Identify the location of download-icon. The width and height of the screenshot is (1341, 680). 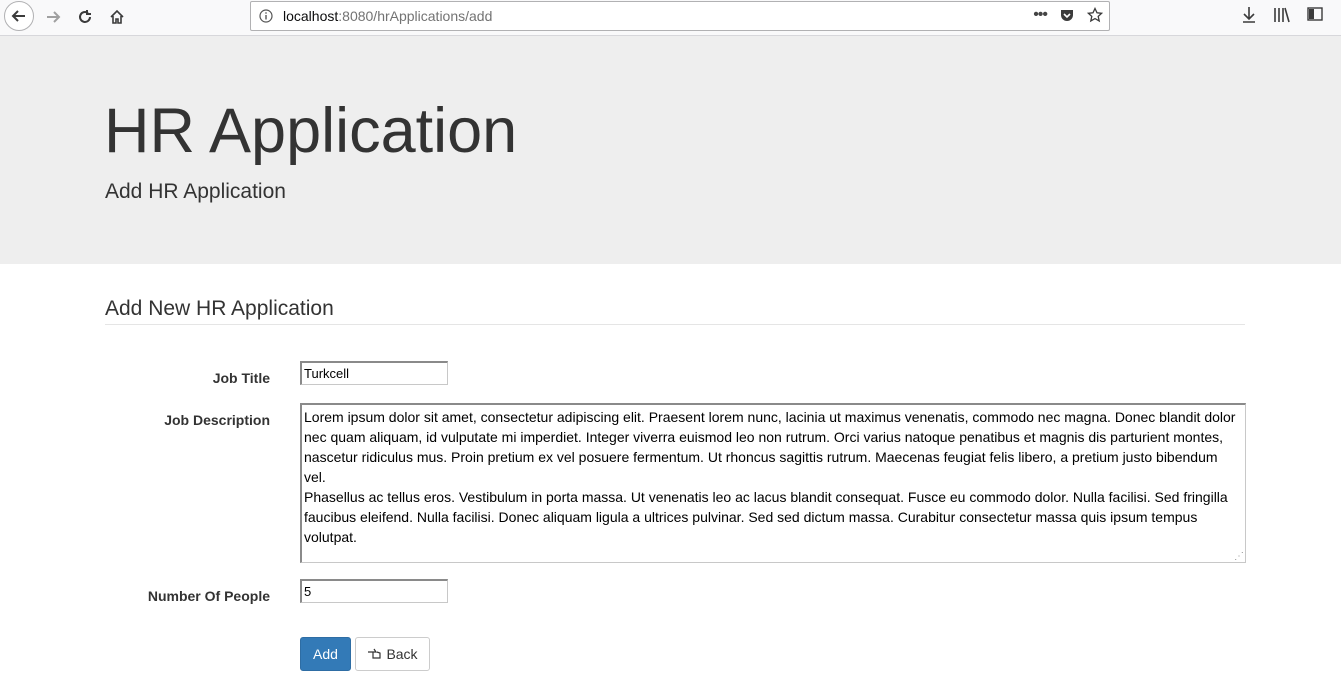
(1249, 15).